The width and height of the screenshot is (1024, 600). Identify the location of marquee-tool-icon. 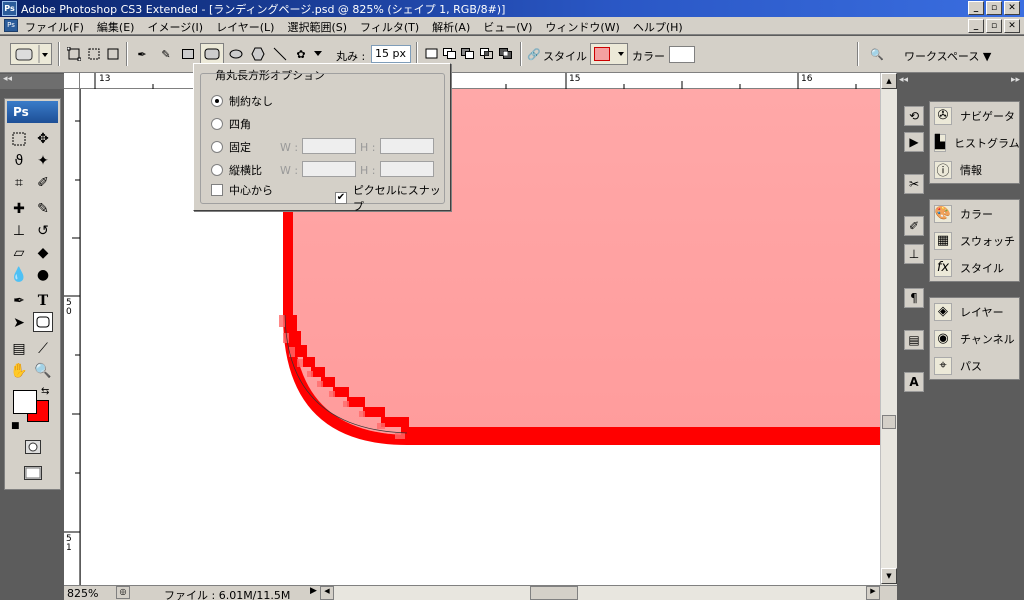
(19, 139).